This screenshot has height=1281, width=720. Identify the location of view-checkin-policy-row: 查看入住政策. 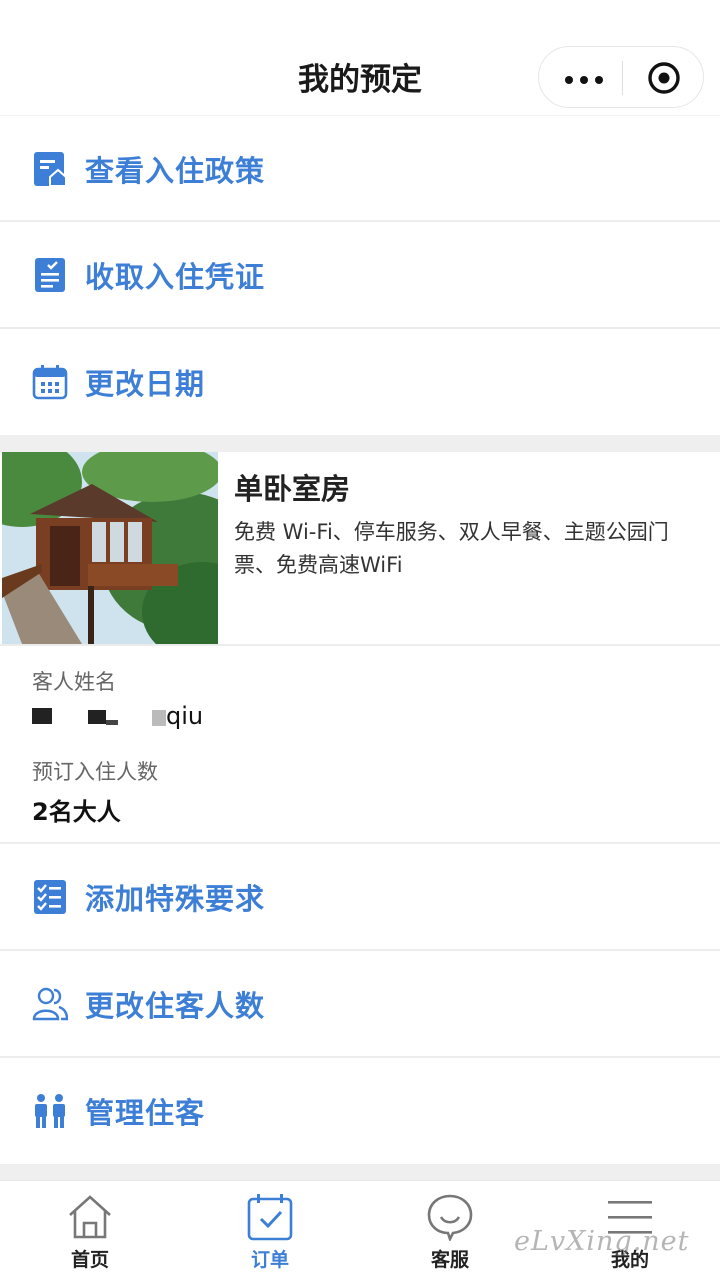
(360, 169).